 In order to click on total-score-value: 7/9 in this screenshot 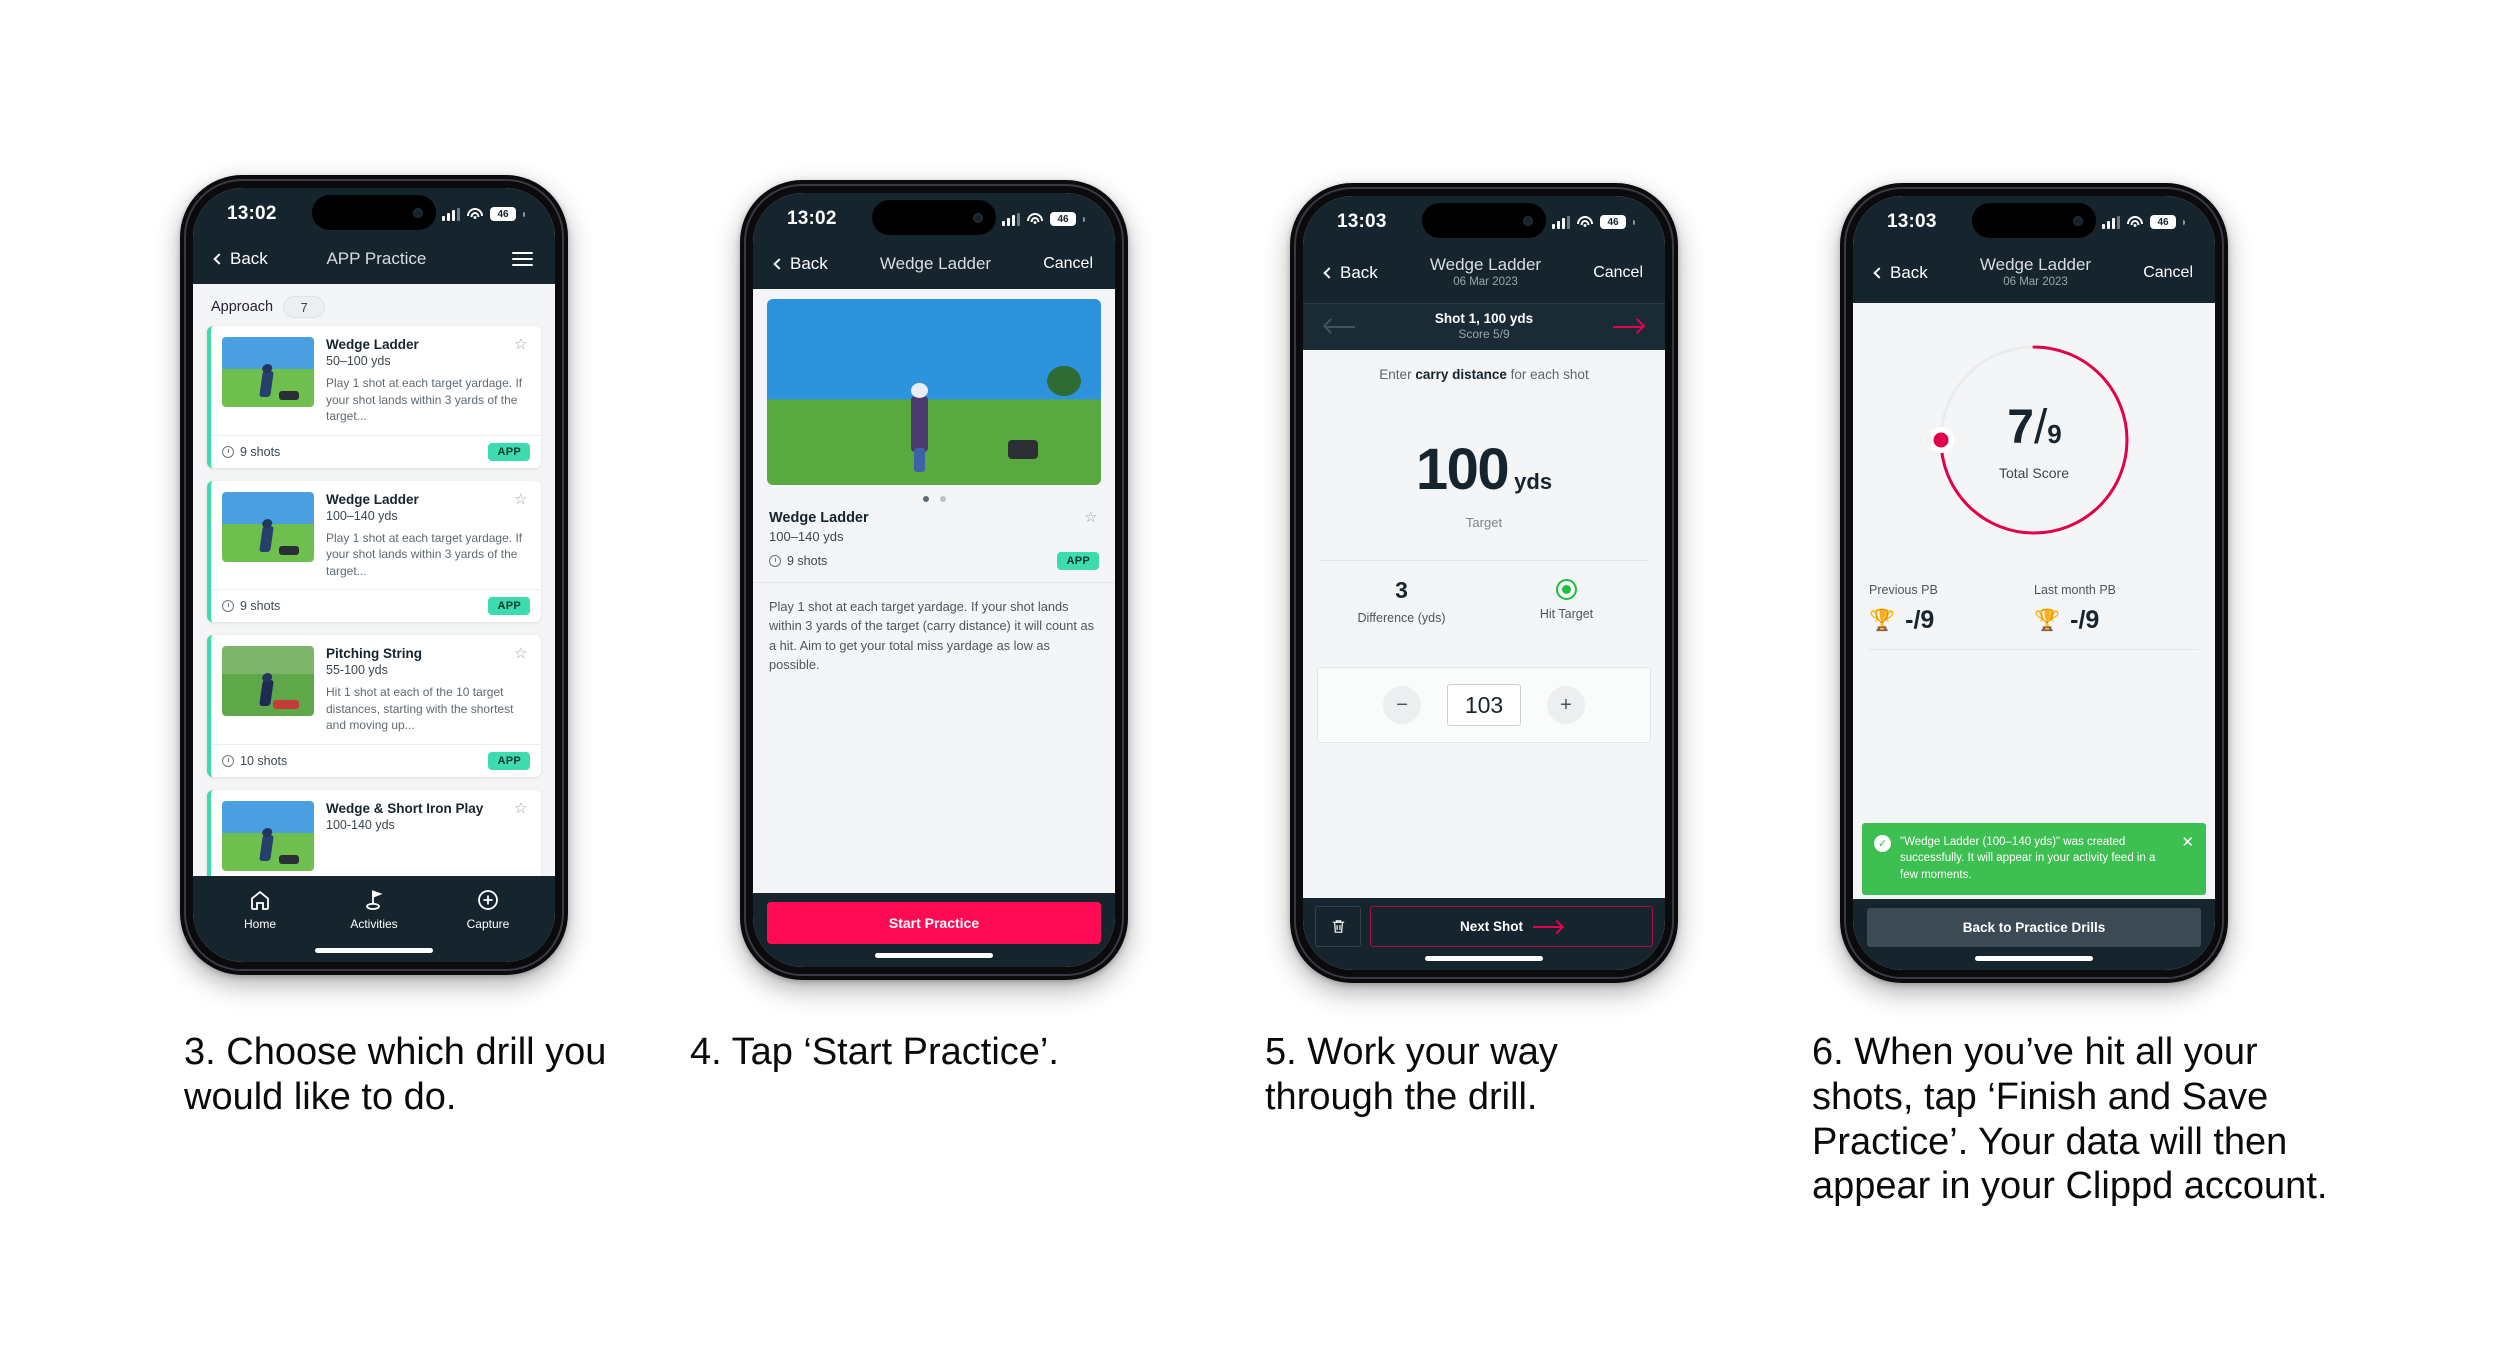, I will do `click(2034, 427)`.